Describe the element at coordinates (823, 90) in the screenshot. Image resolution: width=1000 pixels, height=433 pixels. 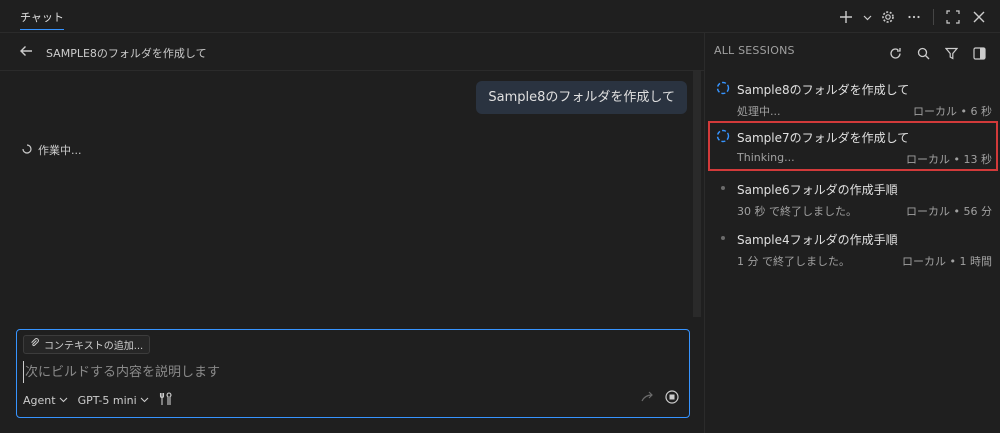
I see `session-title: Sample8のフォルダを作成して` at that location.